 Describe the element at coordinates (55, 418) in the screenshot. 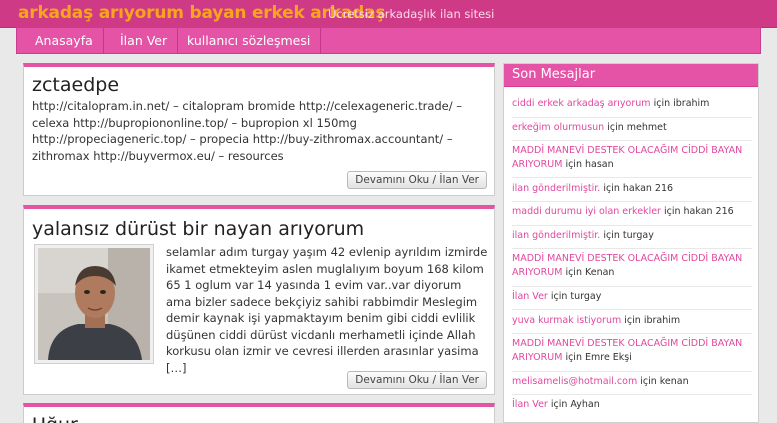

I see `post-title: Uğur` at that location.